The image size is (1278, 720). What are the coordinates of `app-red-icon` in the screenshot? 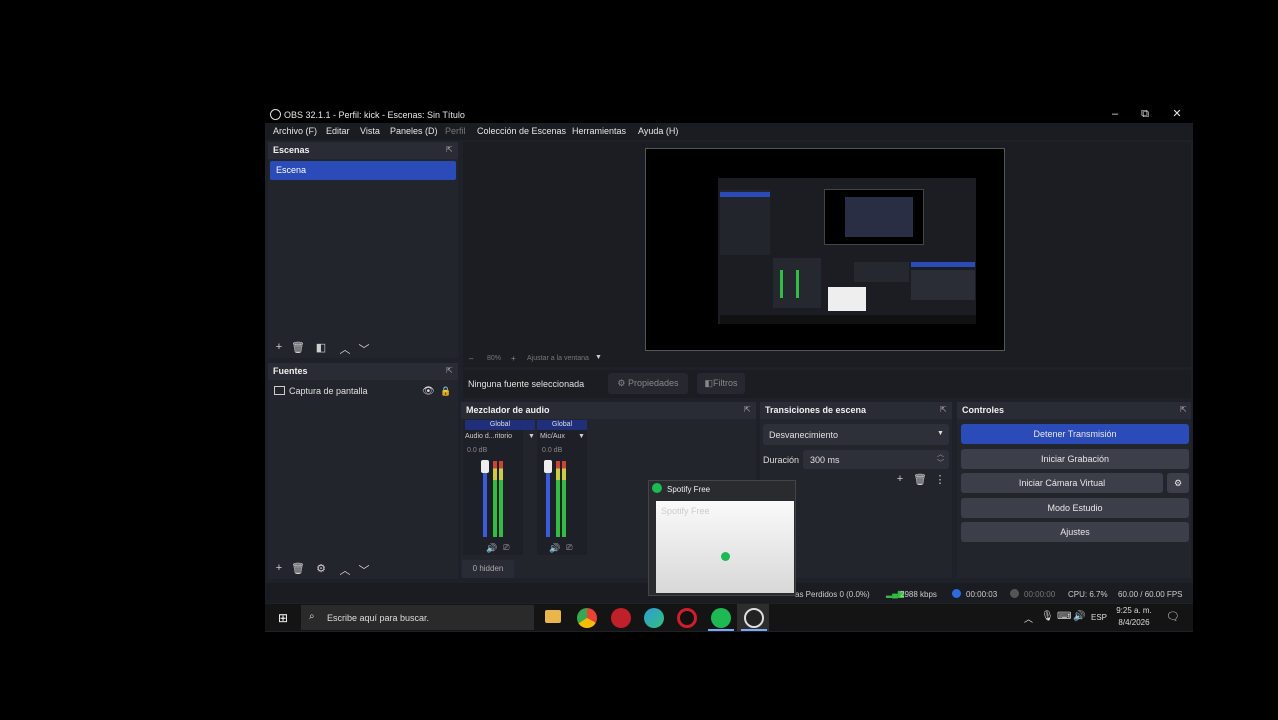 It's located at (621, 618).